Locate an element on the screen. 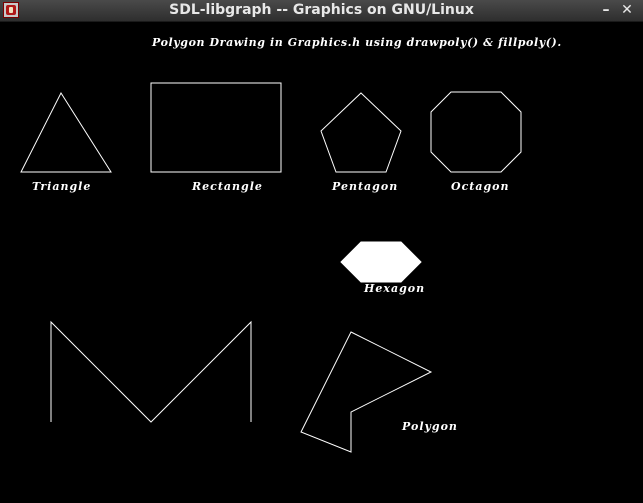  open-polyline-shape is located at coordinates (151, 371).